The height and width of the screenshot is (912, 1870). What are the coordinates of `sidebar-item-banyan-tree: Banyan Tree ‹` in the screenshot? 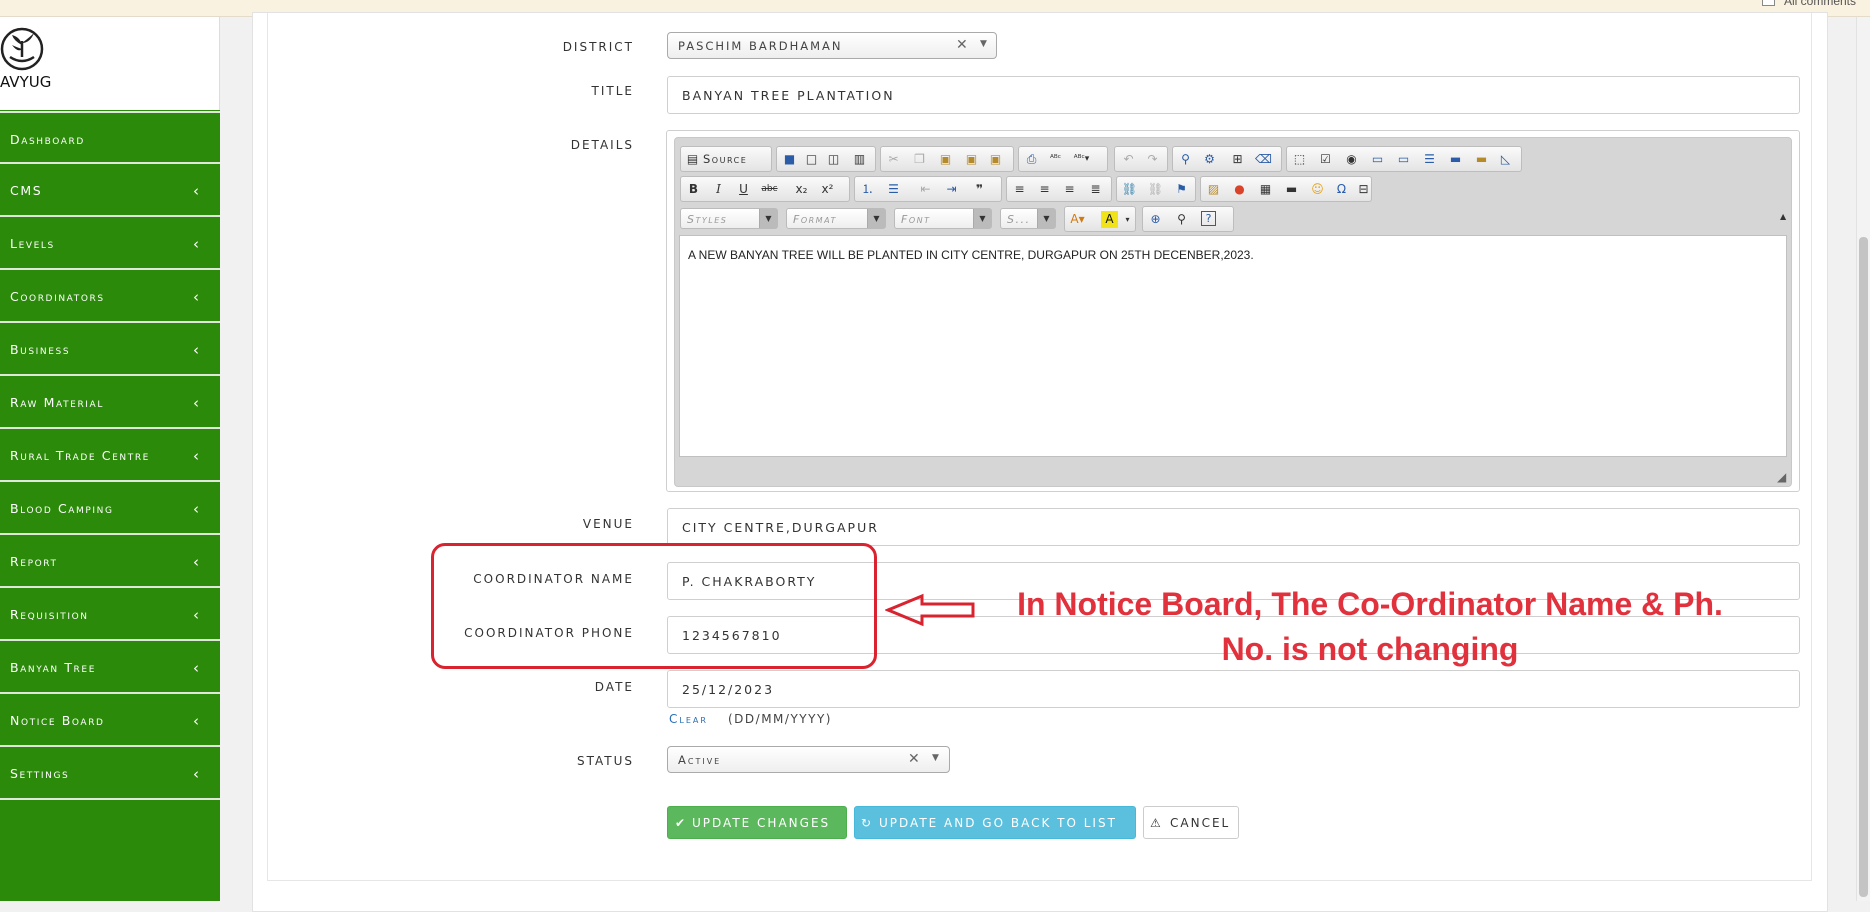 It's located at (110, 667).